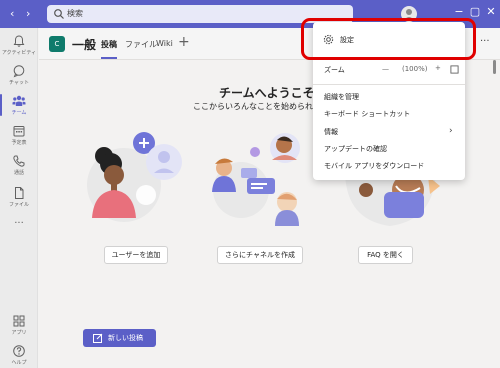  I want to click on rail-label: 通話, so click(18, 173).